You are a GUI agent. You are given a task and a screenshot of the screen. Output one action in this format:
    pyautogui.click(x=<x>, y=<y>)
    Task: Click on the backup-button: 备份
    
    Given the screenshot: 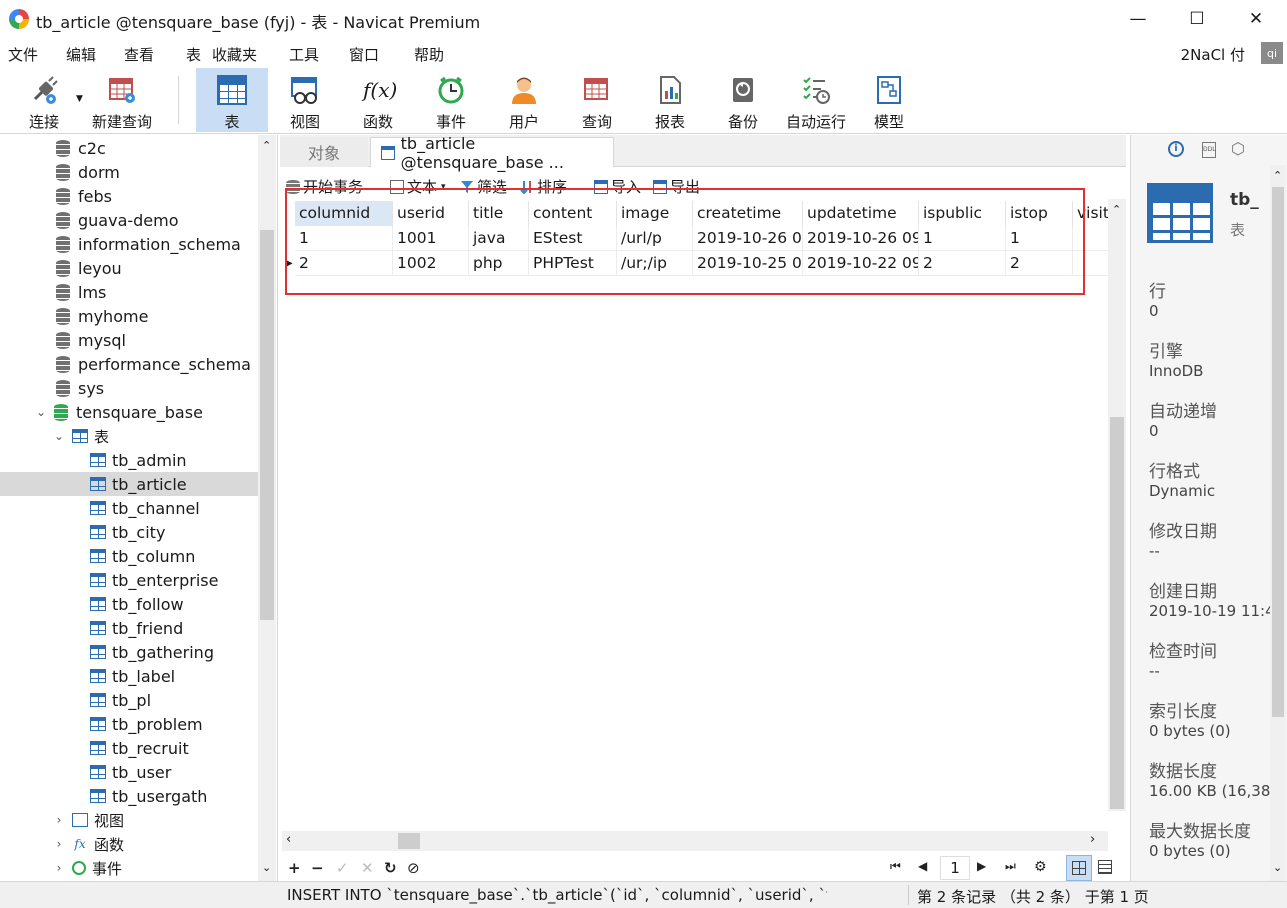 What is the action you would take?
    pyautogui.click(x=743, y=100)
    